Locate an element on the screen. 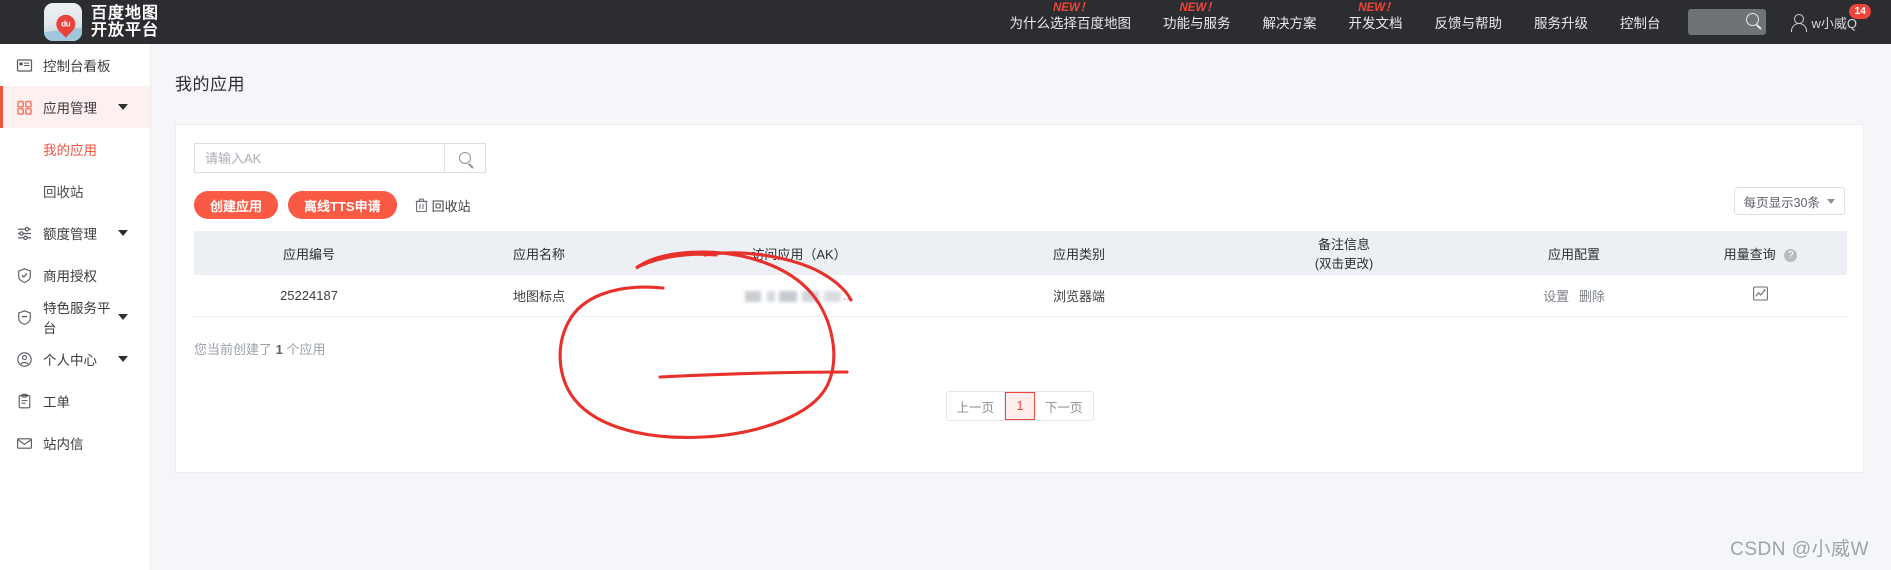  ak-masked-value is located at coordinates (792, 296).